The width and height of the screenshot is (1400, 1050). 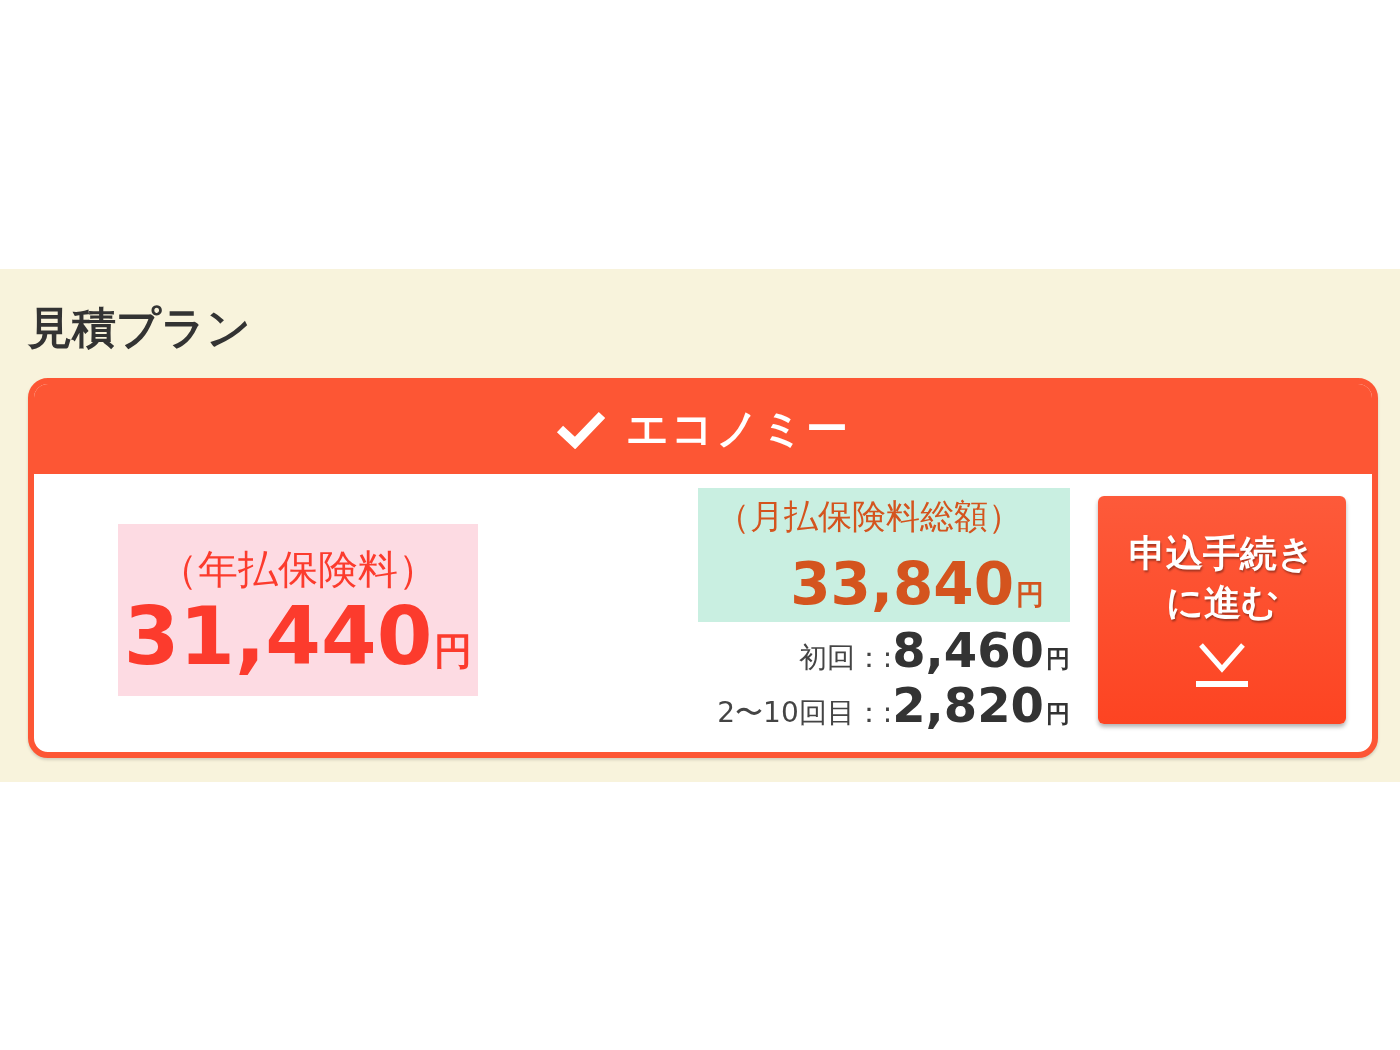 What do you see at coordinates (738, 428) in the screenshot?
I see `plan-name: エコノミー` at bounding box center [738, 428].